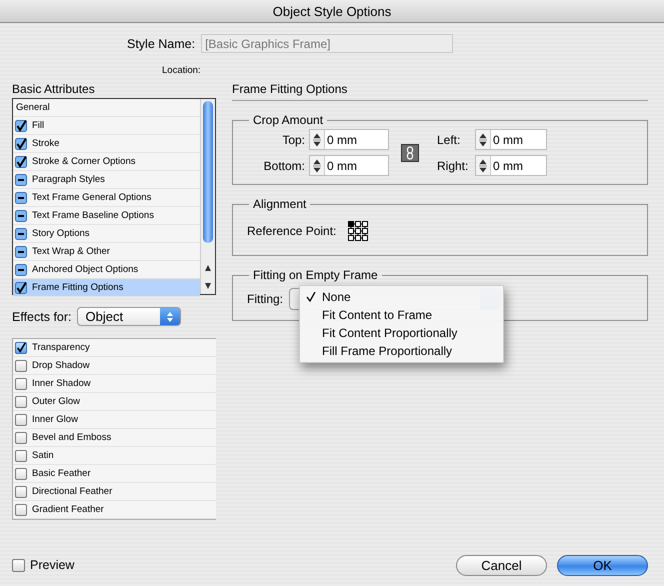  What do you see at coordinates (410, 153) in the screenshot?
I see `chain-link-icon` at bounding box center [410, 153].